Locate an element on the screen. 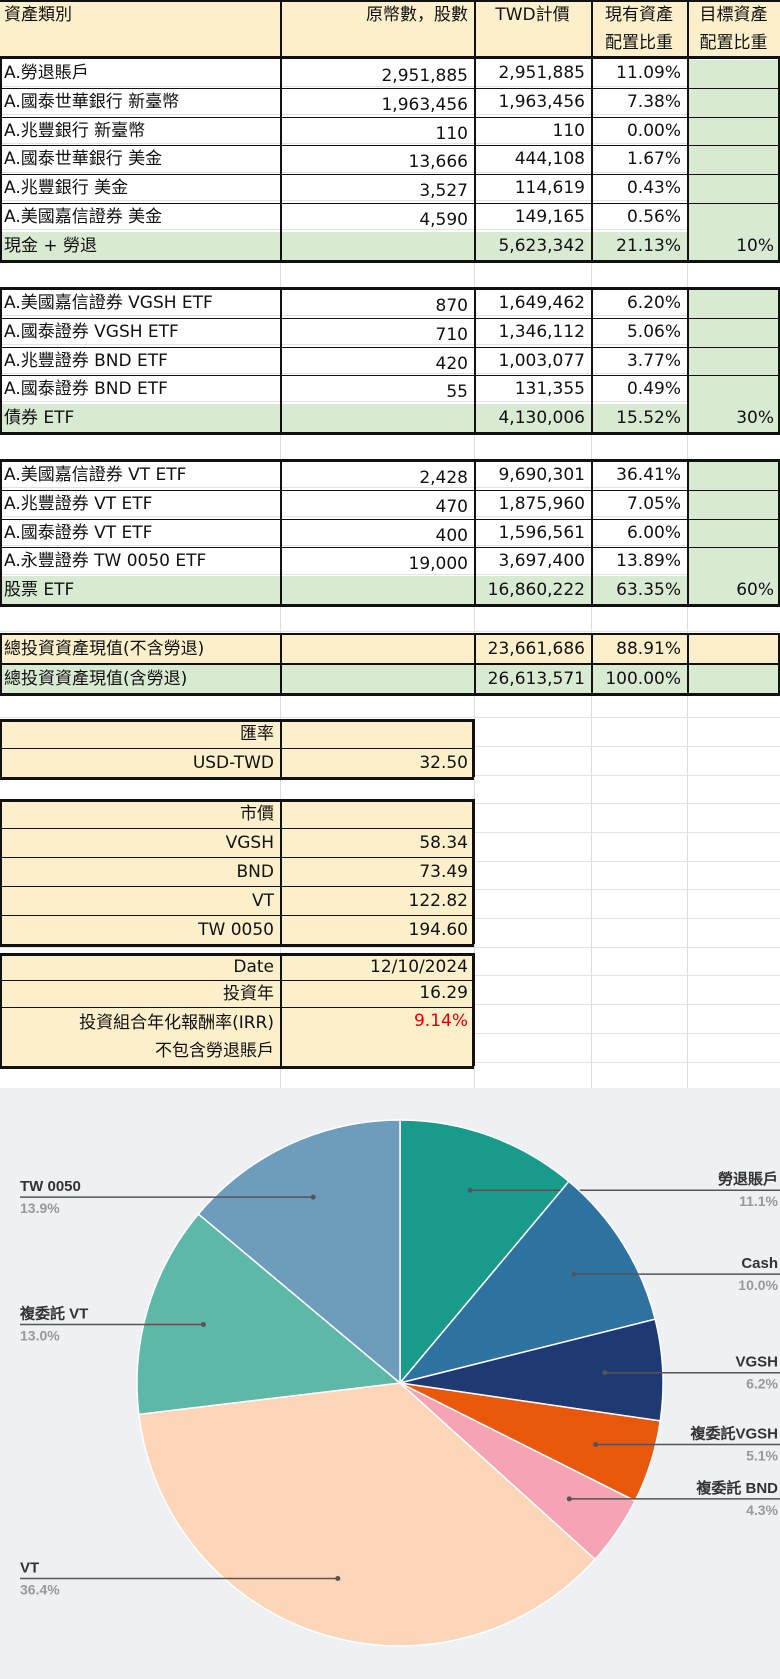 The width and height of the screenshot is (780, 1679). asset-name: A.國泰證券 VGSH ETF is located at coordinates (140, 332).